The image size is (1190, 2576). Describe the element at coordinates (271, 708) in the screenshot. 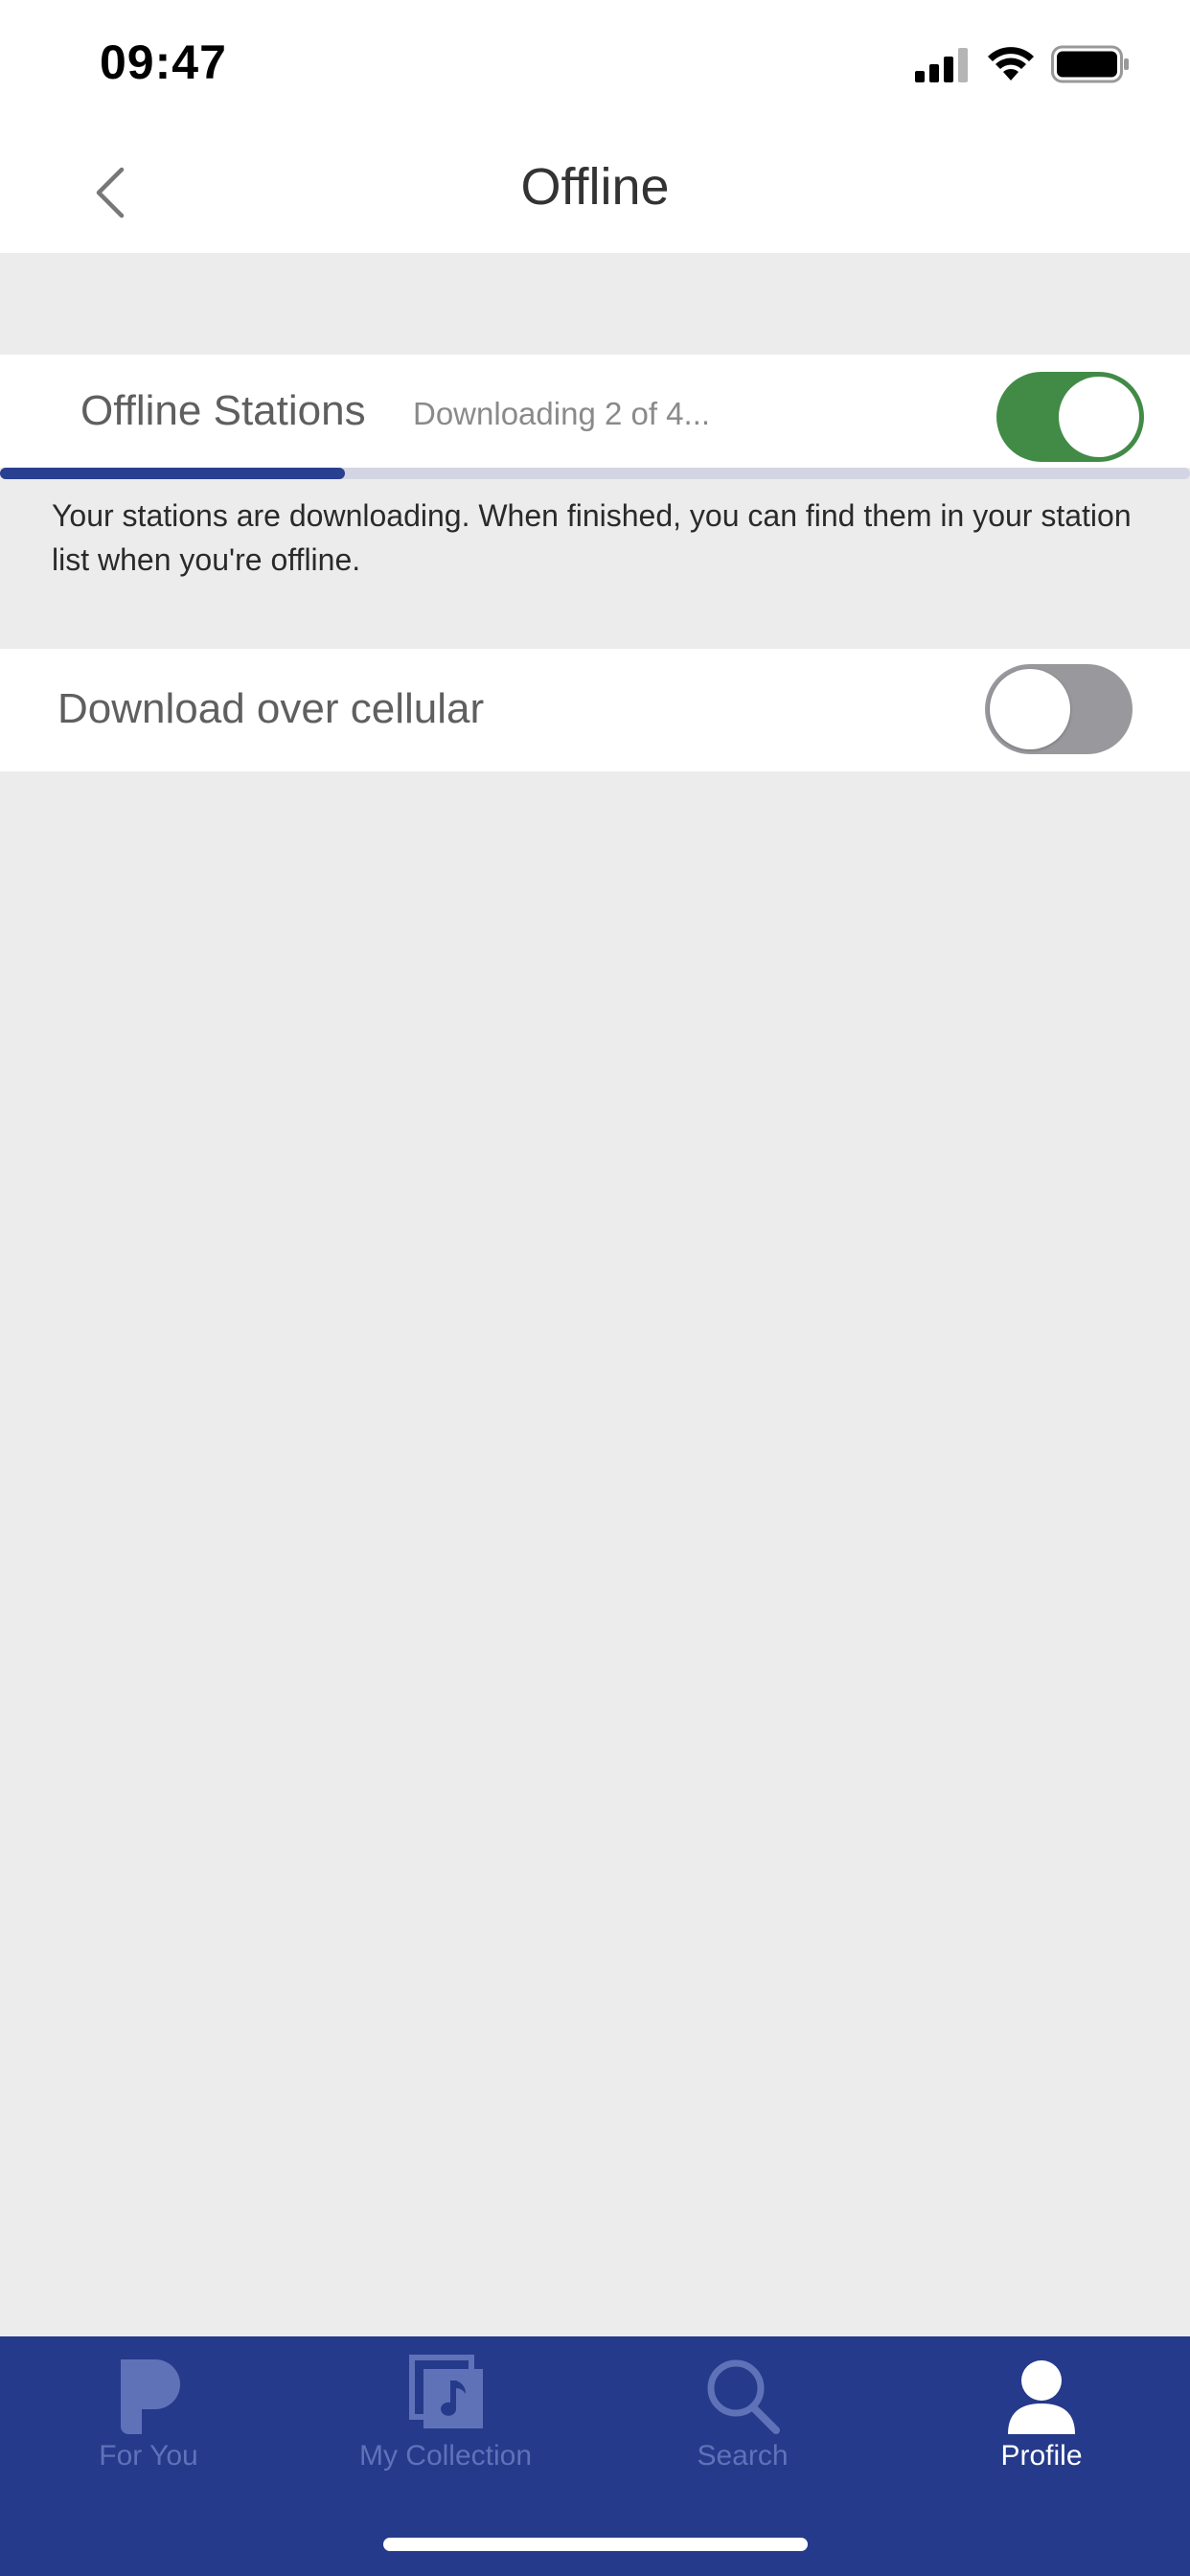

I see `cellular-label: Download over cellular` at that location.